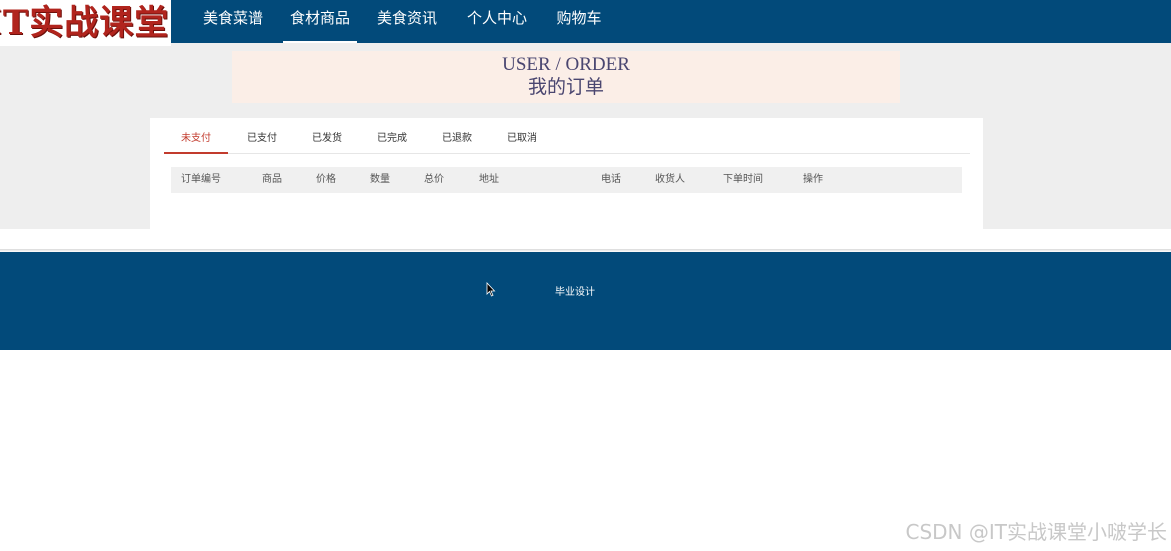  Describe the element at coordinates (326, 179) in the screenshot. I see `column-header-price: 价格` at that location.